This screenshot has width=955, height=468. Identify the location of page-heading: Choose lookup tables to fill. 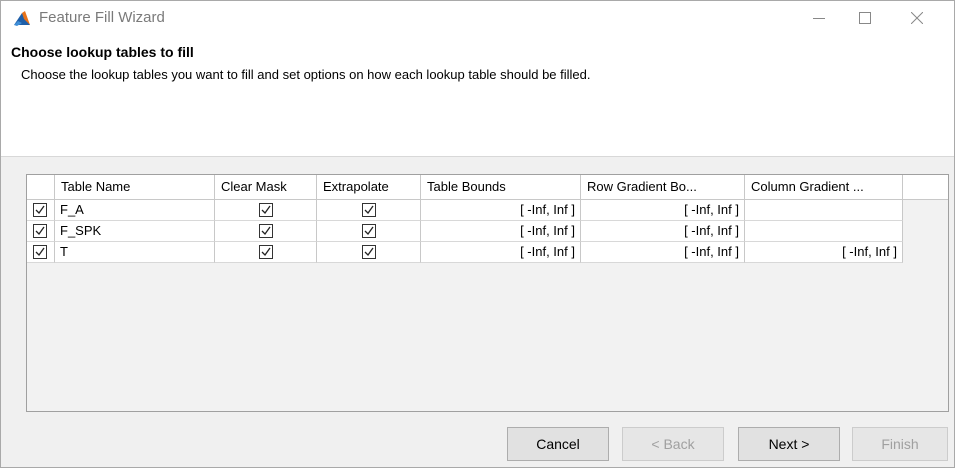
(102, 52).